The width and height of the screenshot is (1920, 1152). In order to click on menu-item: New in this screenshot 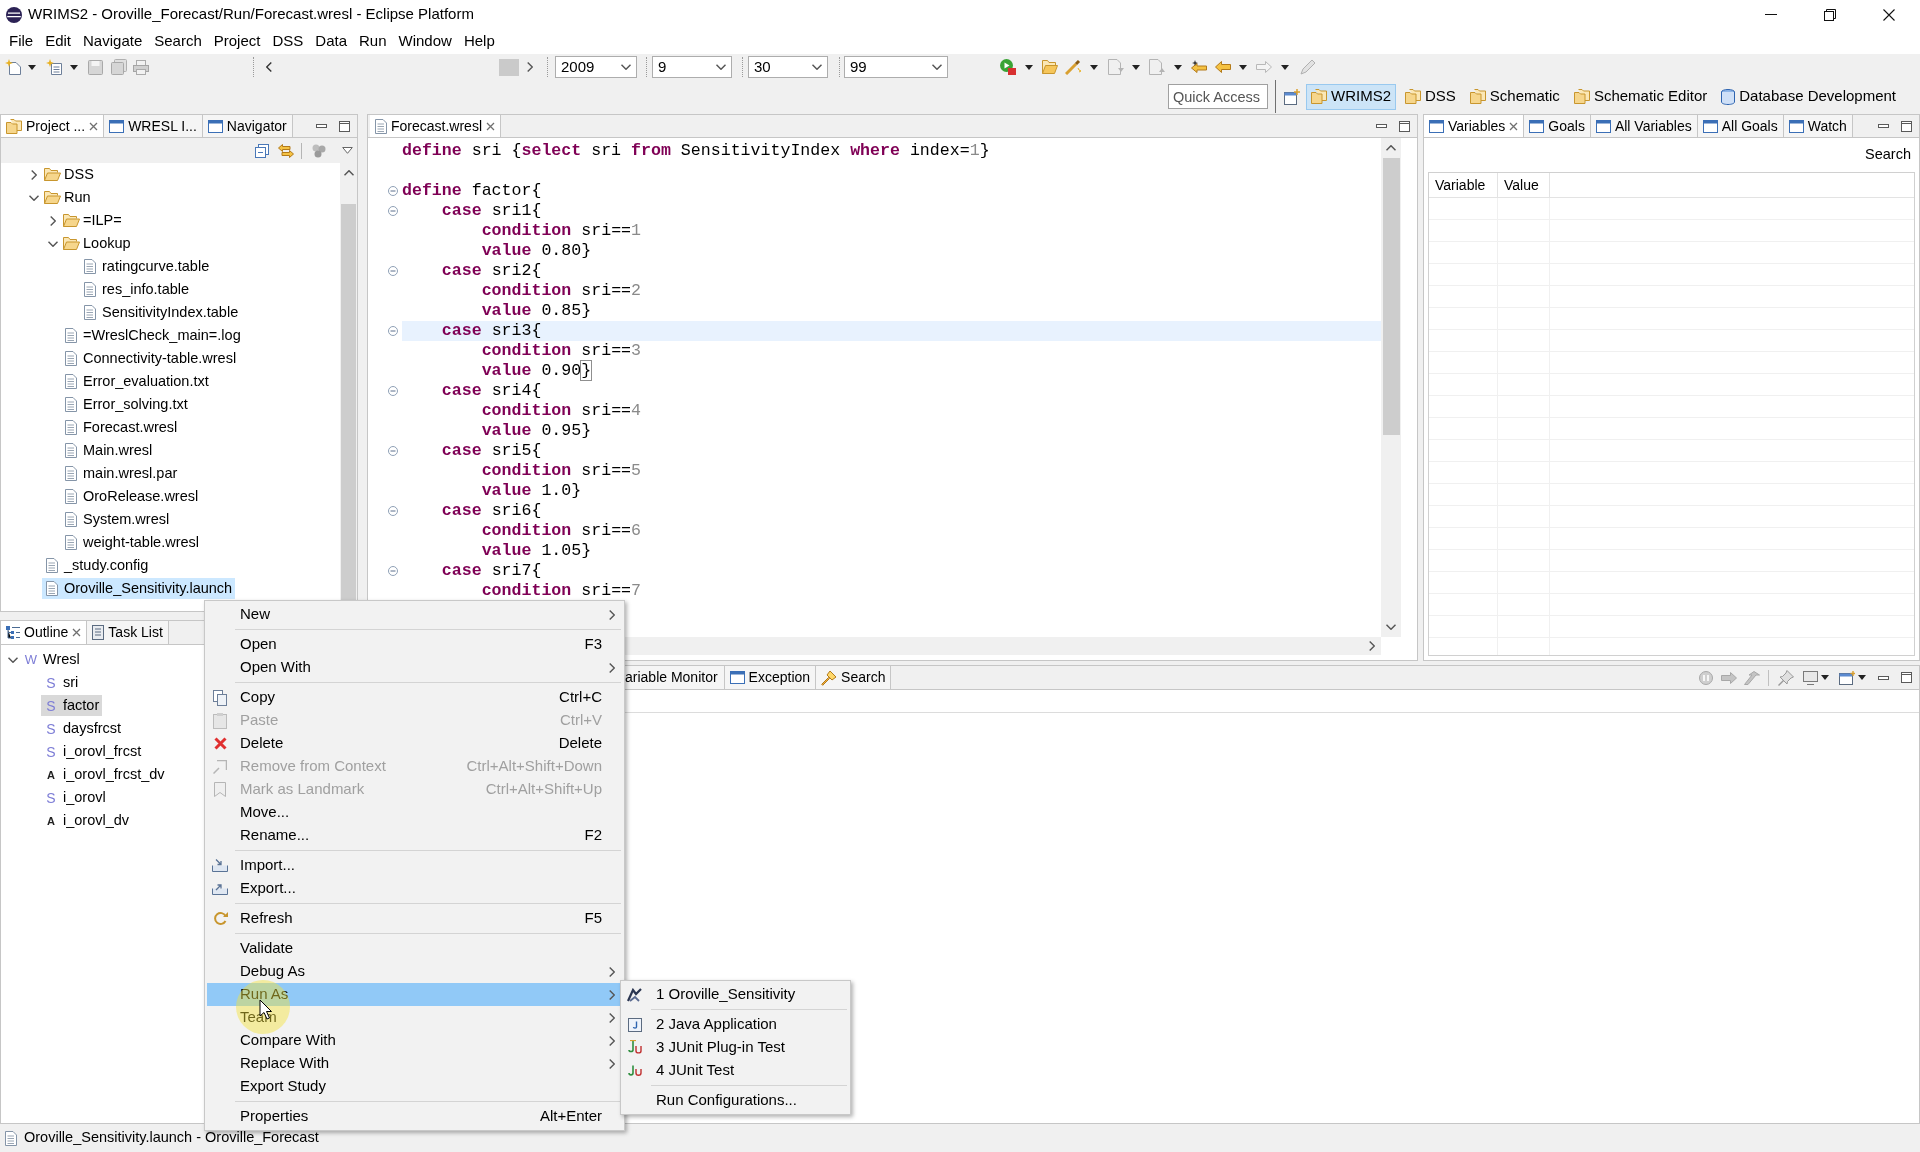, I will do `click(414, 614)`.